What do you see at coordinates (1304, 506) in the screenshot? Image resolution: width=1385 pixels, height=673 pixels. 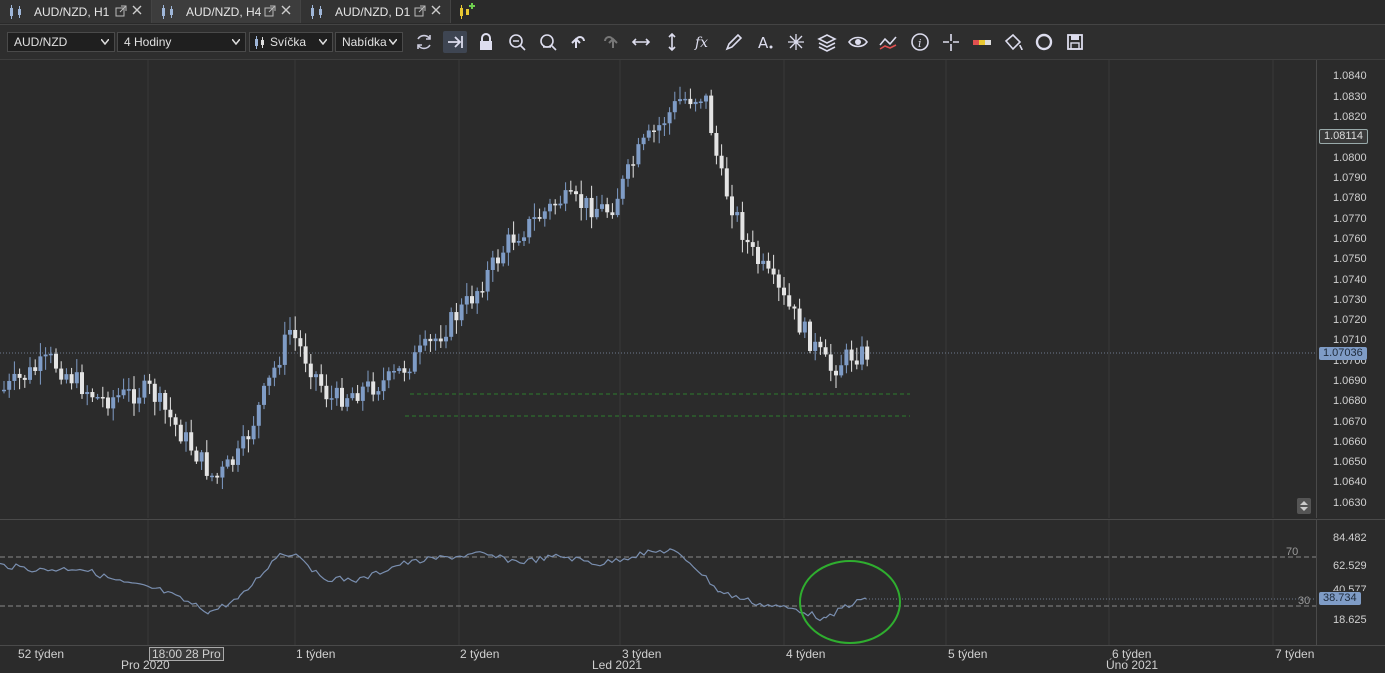 I see `scale-toggle-icon` at bounding box center [1304, 506].